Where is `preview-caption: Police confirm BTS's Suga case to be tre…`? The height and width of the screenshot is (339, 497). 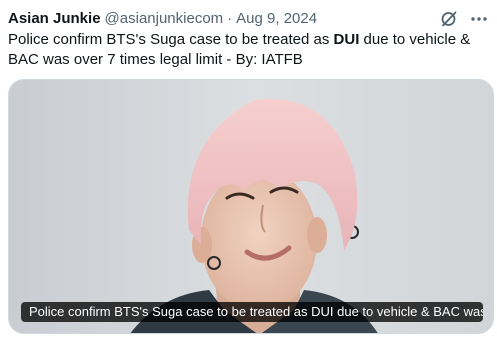
preview-caption: Police confirm BTS's Suga case to be tre… is located at coordinates (252, 312).